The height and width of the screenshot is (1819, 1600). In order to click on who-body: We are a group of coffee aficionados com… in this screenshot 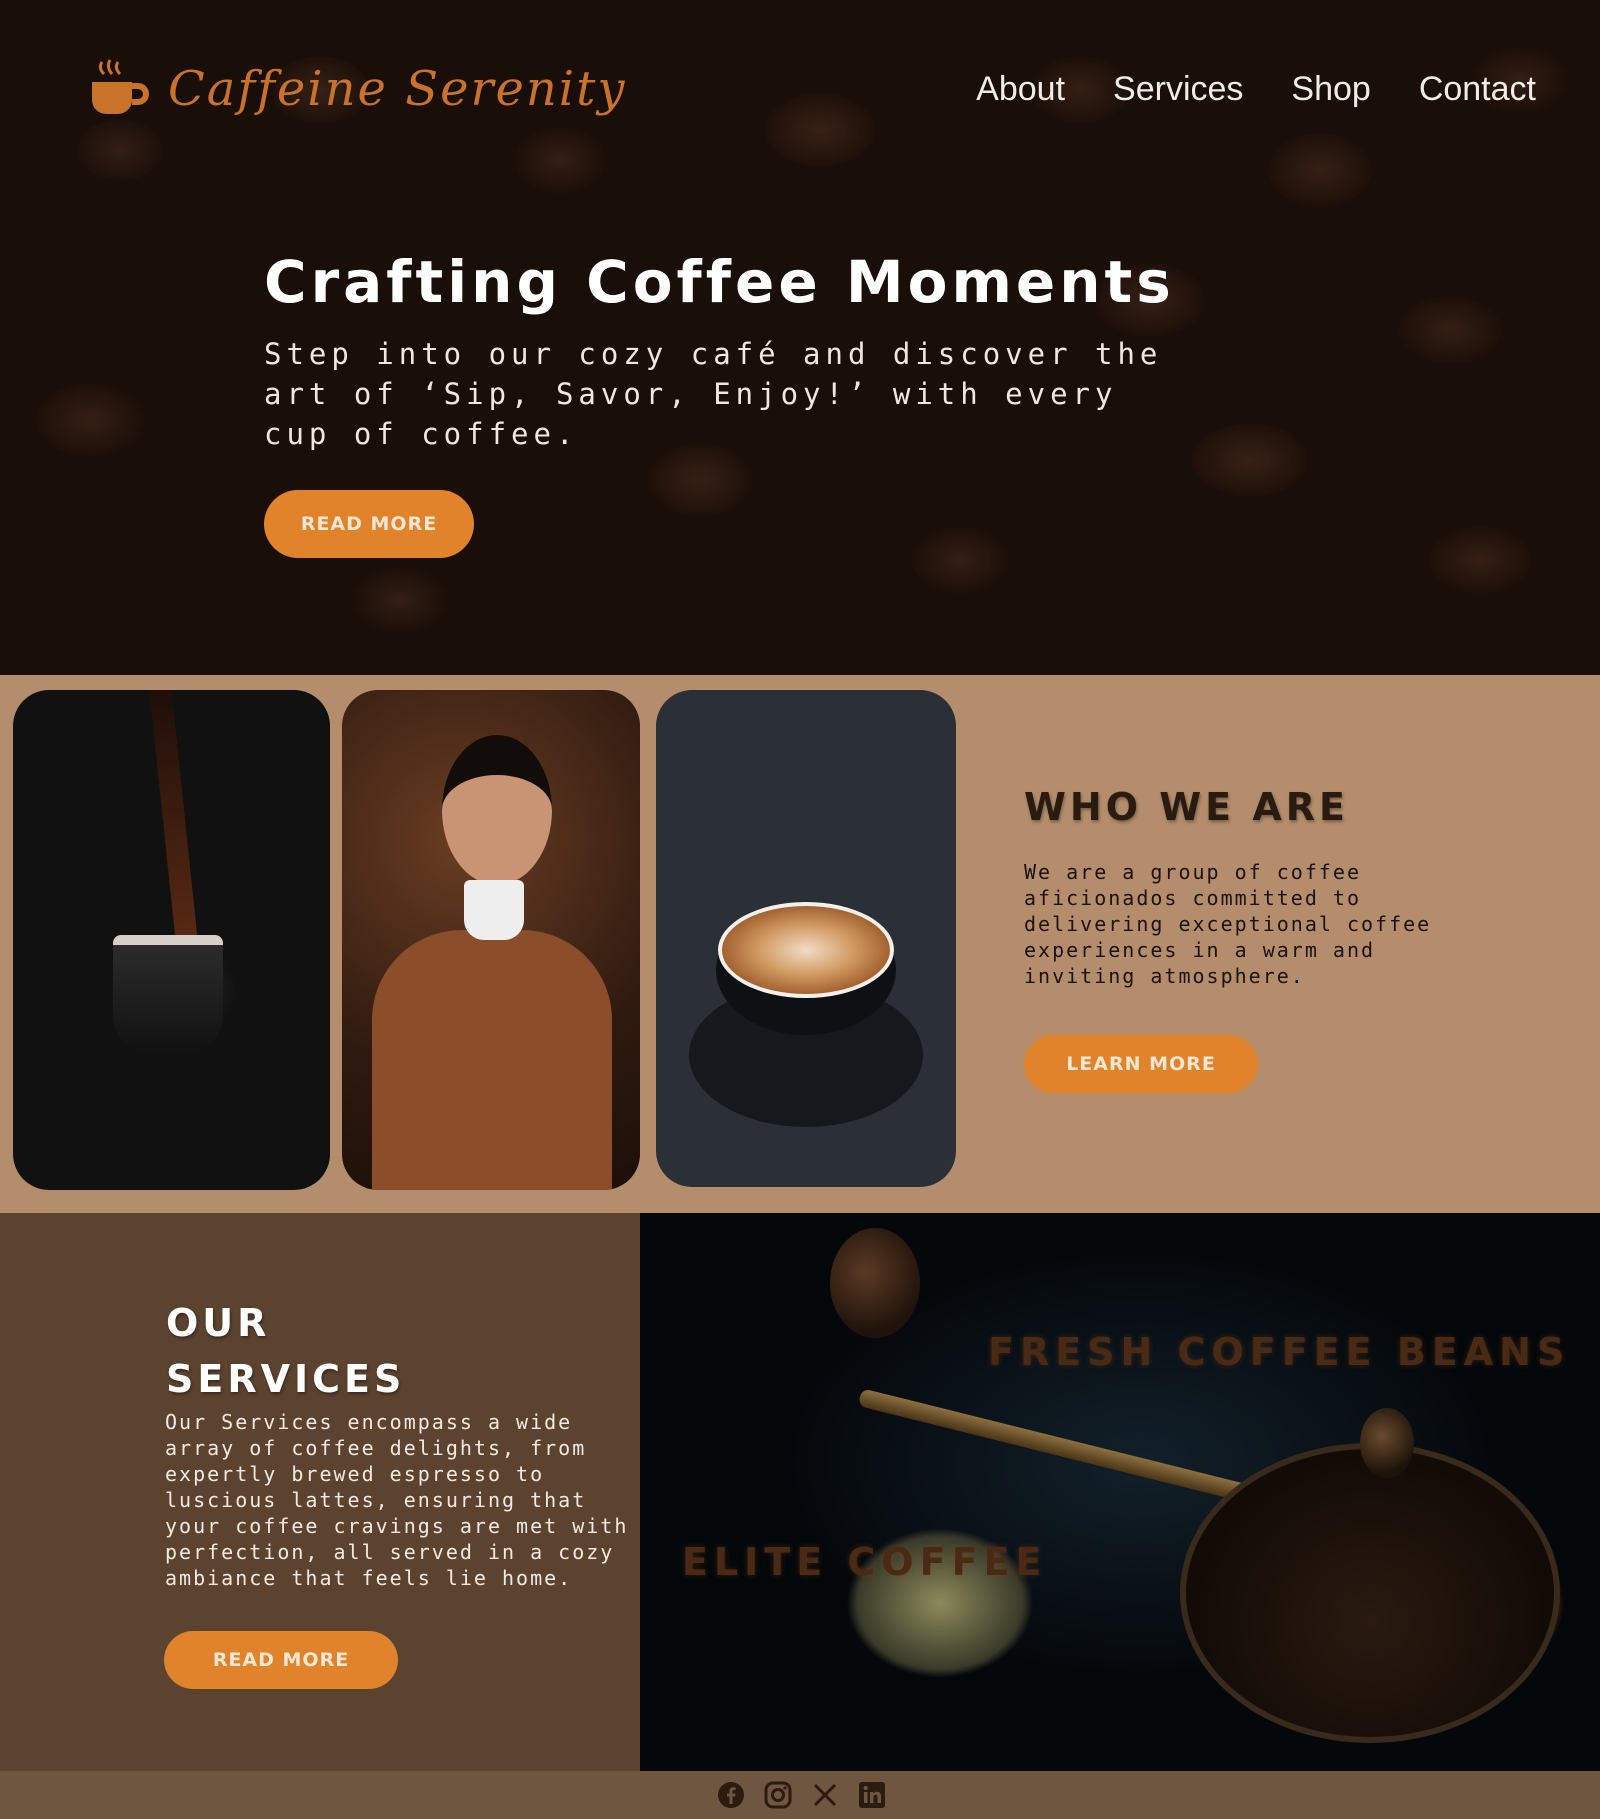, I will do `click(1228, 924)`.